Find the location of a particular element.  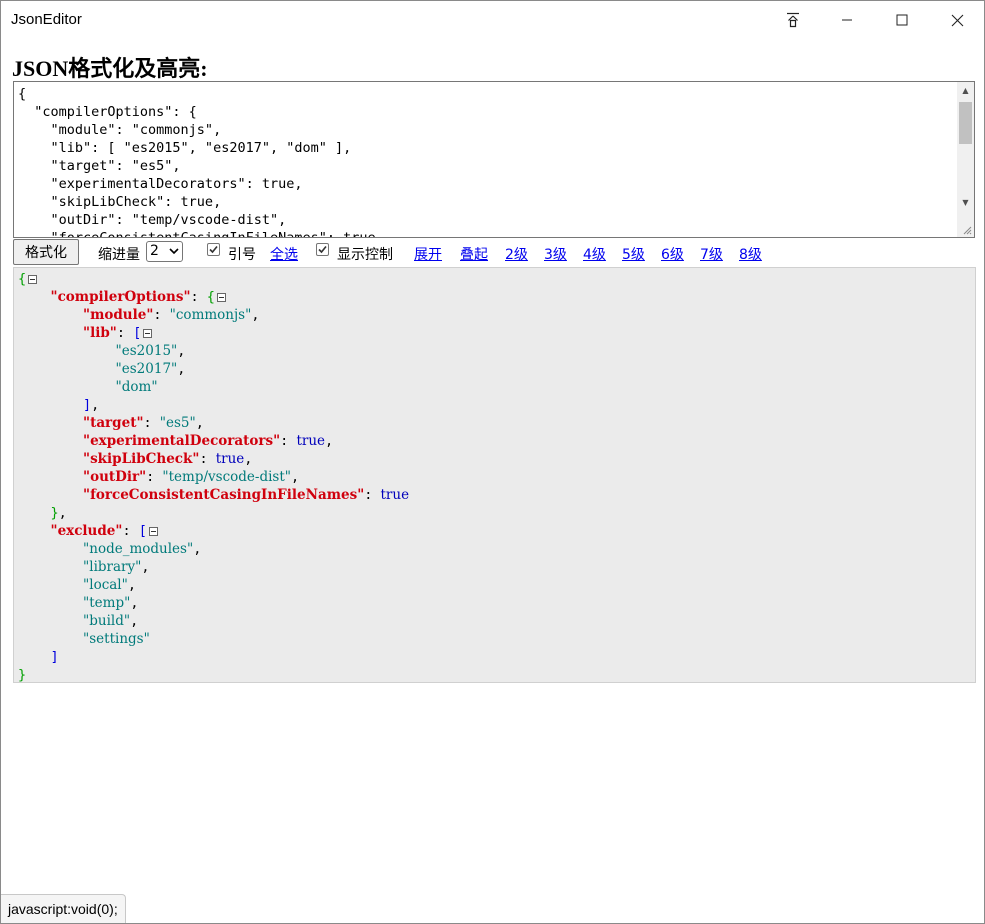

level-6-link: 6级 is located at coordinates (672, 254).